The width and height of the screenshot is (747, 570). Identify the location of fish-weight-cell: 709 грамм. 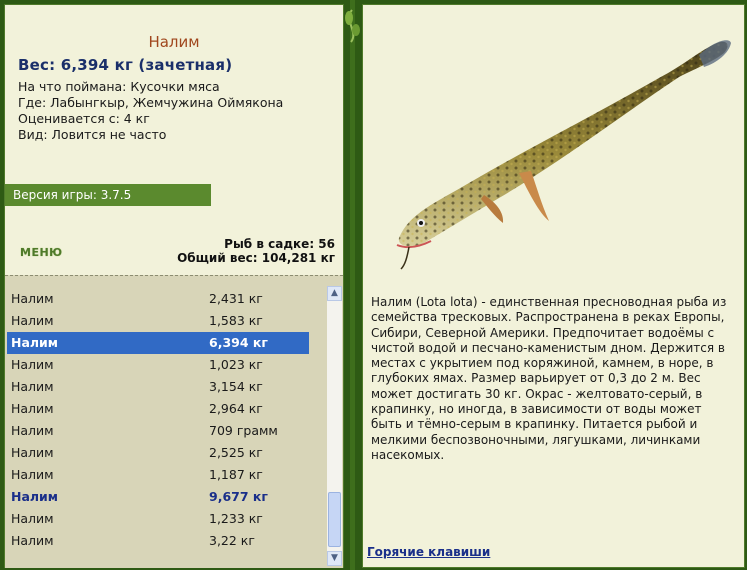
(243, 430).